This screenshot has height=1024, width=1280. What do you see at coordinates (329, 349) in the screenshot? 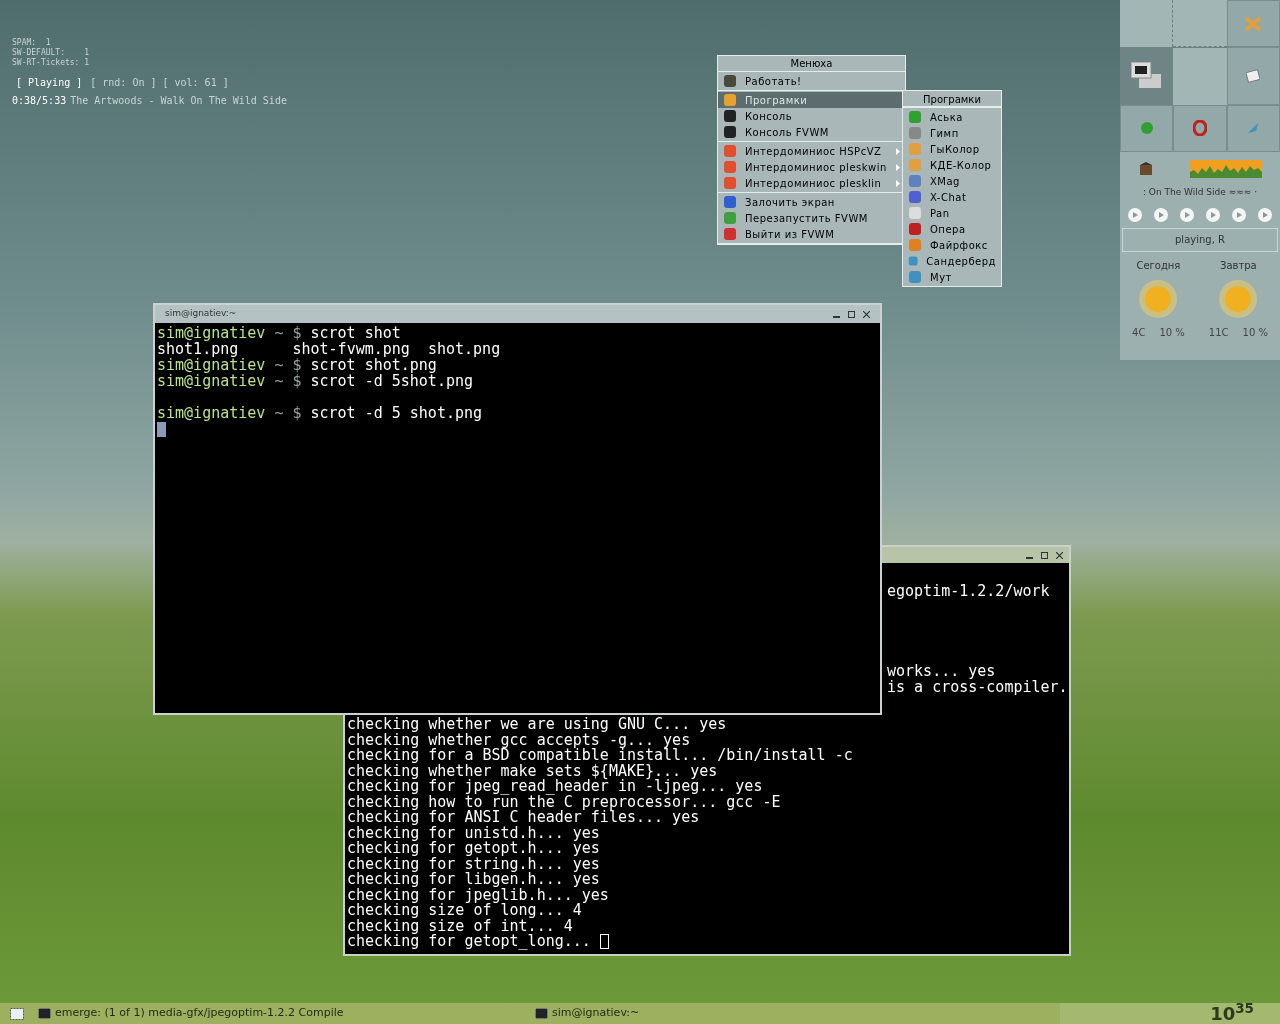
I see `terminal-line: shot1.png shot-fvwm.png shot.png` at bounding box center [329, 349].